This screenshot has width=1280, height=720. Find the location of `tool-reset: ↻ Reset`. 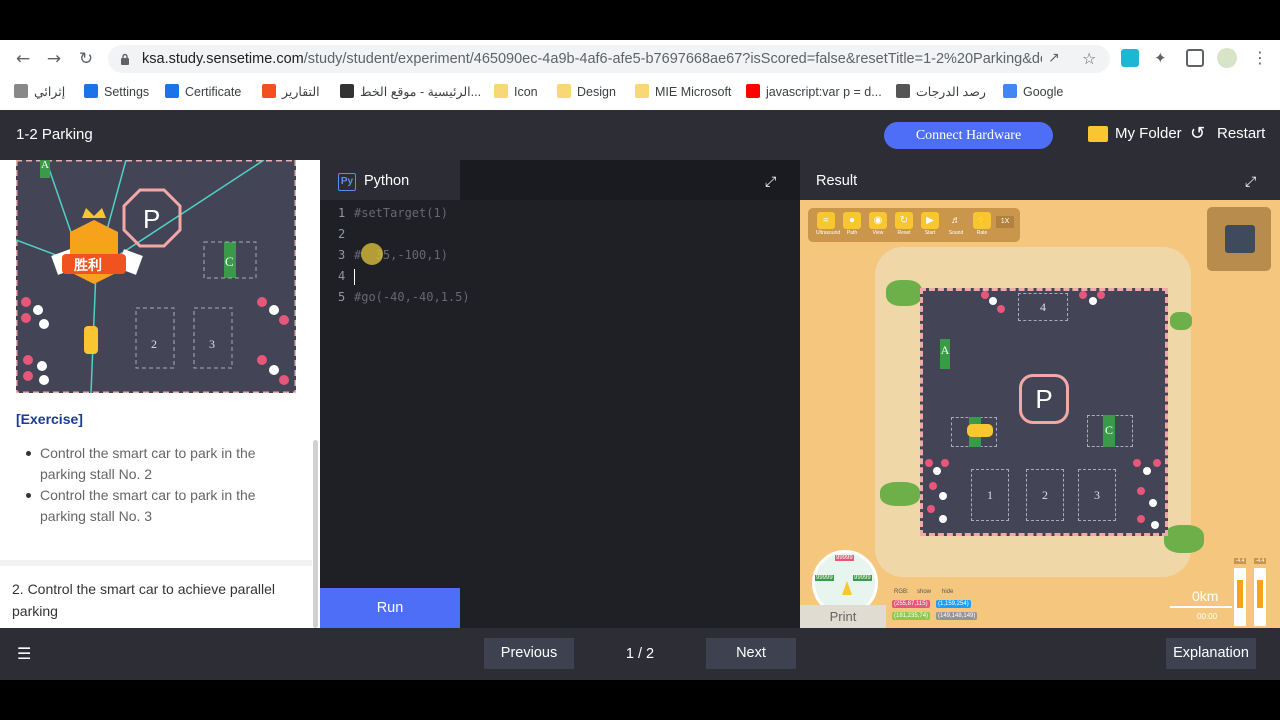

tool-reset: ↻ Reset is located at coordinates (904, 225).